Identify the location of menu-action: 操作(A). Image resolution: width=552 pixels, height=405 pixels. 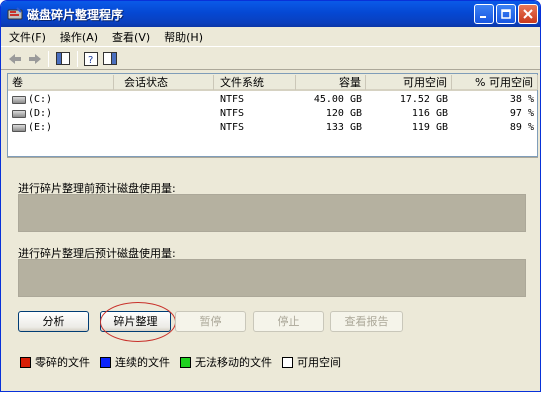
(79, 37).